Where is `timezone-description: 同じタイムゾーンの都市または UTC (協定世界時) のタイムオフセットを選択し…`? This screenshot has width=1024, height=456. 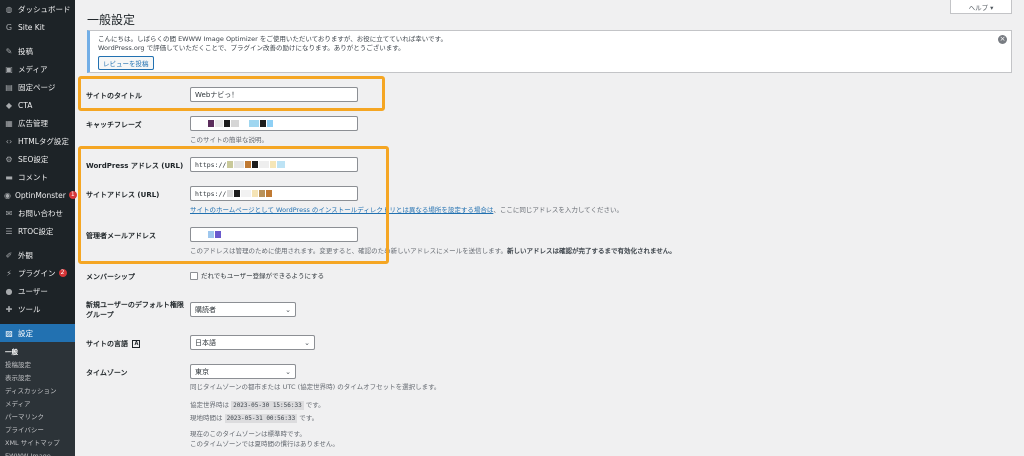
timezone-description: 同じタイムゾーンの都市または UTC (協定世界時) のタイムオフセットを選択し… is located at coordinates (315, 387).